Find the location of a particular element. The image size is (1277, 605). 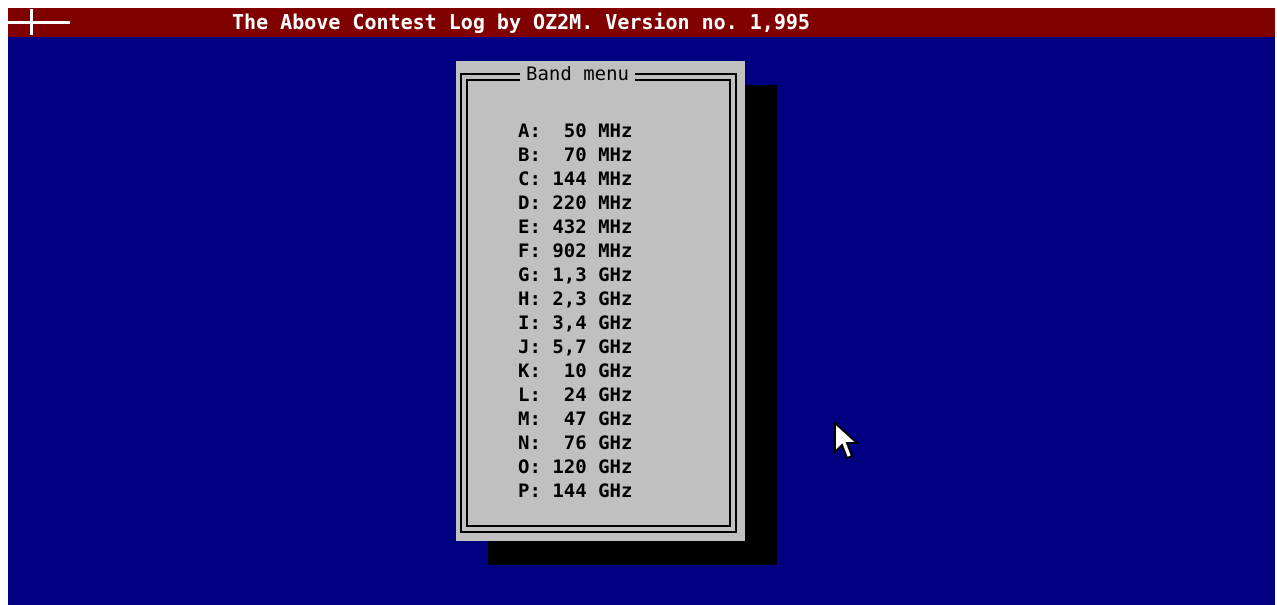

band-key: F: is located at coordinates (529, 251).